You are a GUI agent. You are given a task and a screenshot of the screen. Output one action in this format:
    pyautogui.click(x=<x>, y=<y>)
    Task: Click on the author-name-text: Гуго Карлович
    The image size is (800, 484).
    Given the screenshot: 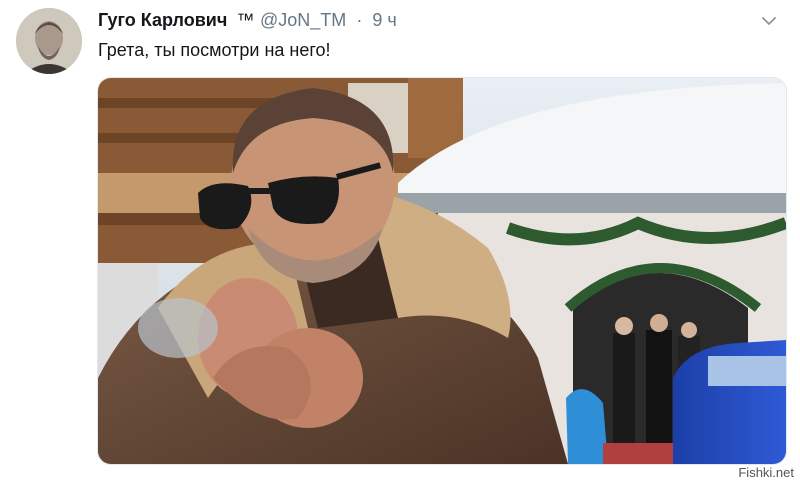 What is the action you would take?
    pyautogui.click(x=163, y=20)
    